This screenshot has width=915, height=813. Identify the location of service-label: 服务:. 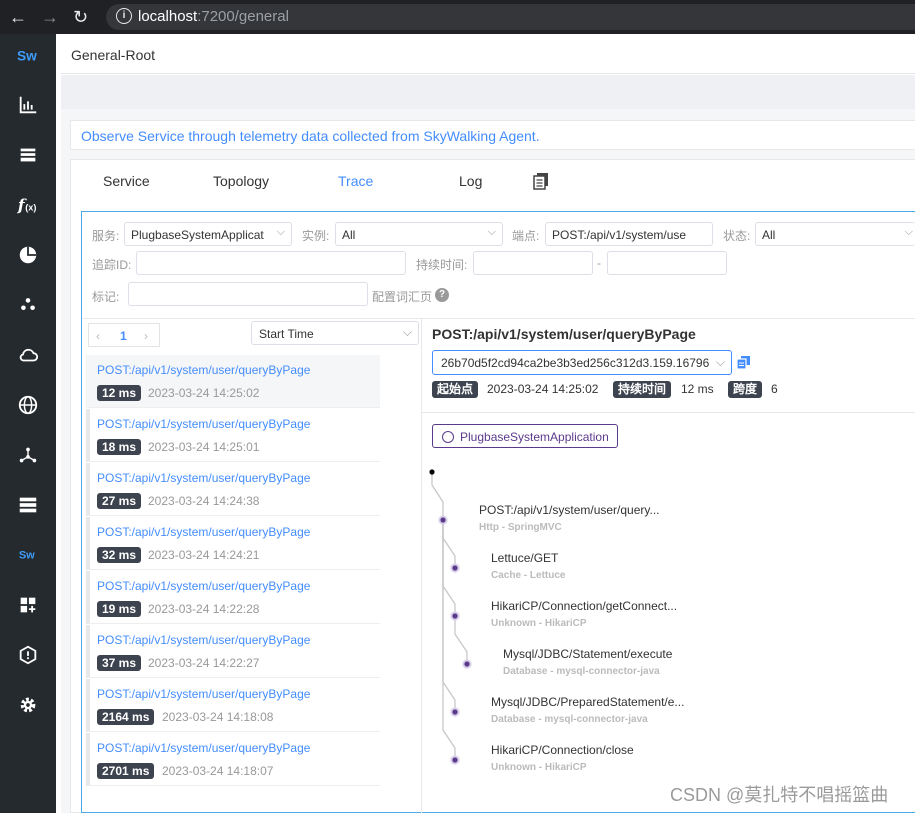
(106, 236).